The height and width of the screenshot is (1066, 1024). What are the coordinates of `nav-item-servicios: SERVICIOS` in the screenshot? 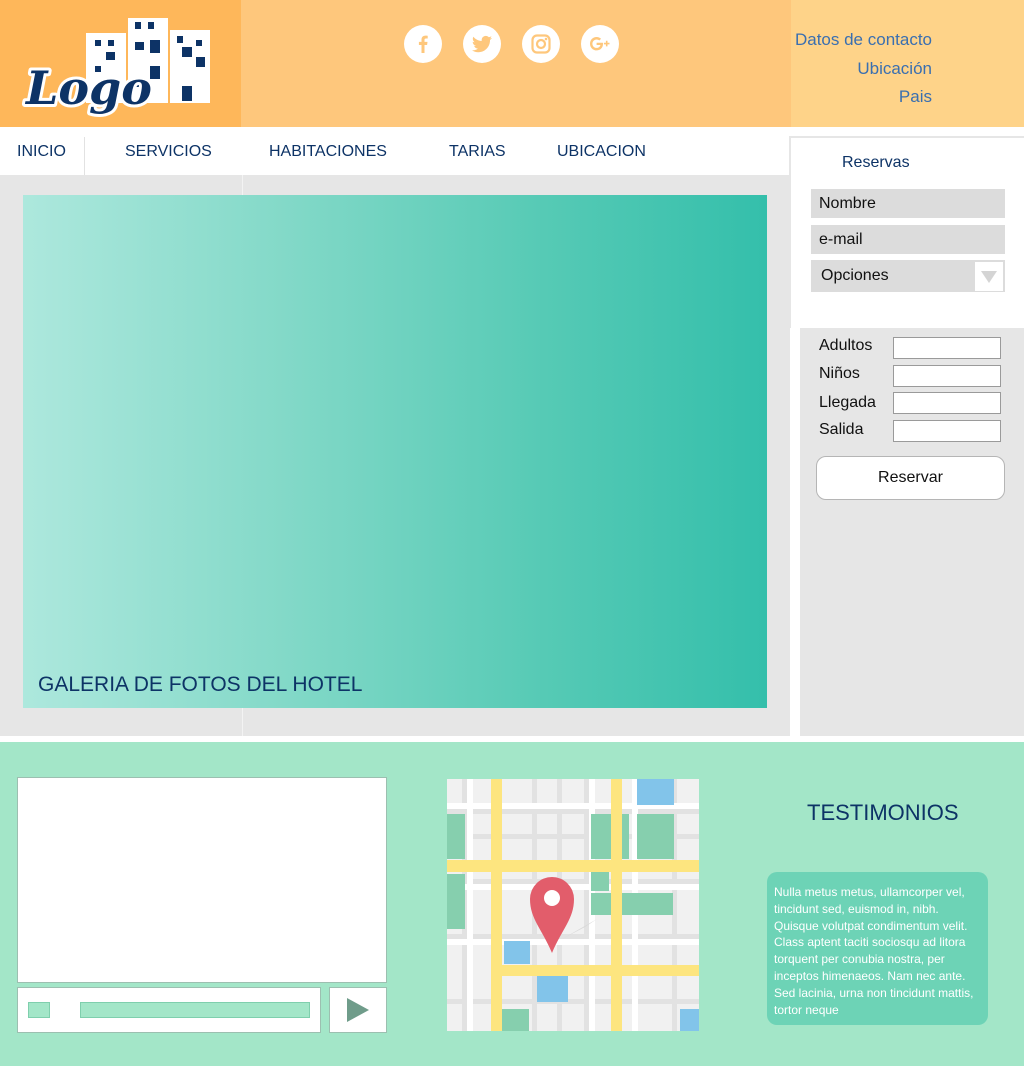 It's located at (168, 152).